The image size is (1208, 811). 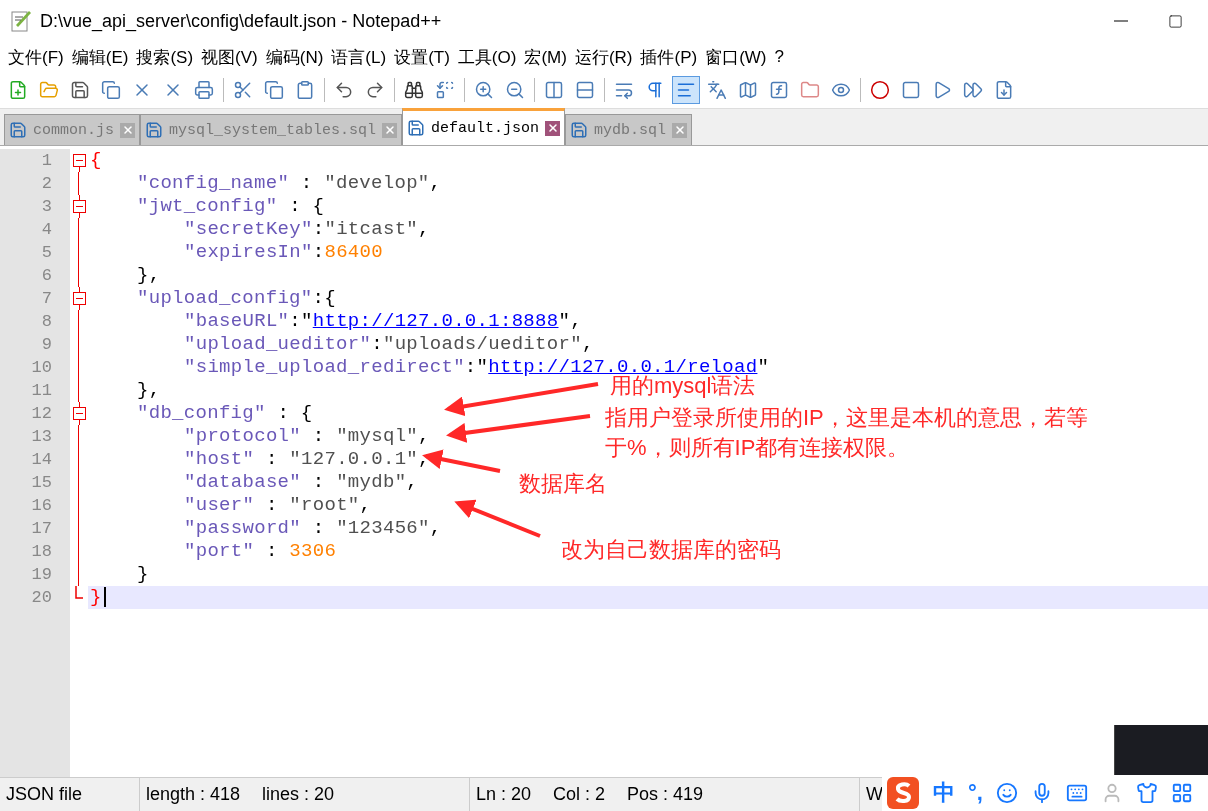 I want to click on columns-icon, so click(x=554, y=90).